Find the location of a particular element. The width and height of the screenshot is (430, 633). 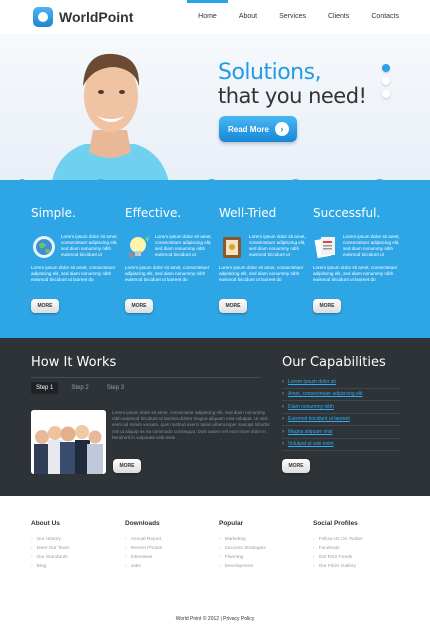

nav-services: Services is located at coordinates (292, 17).